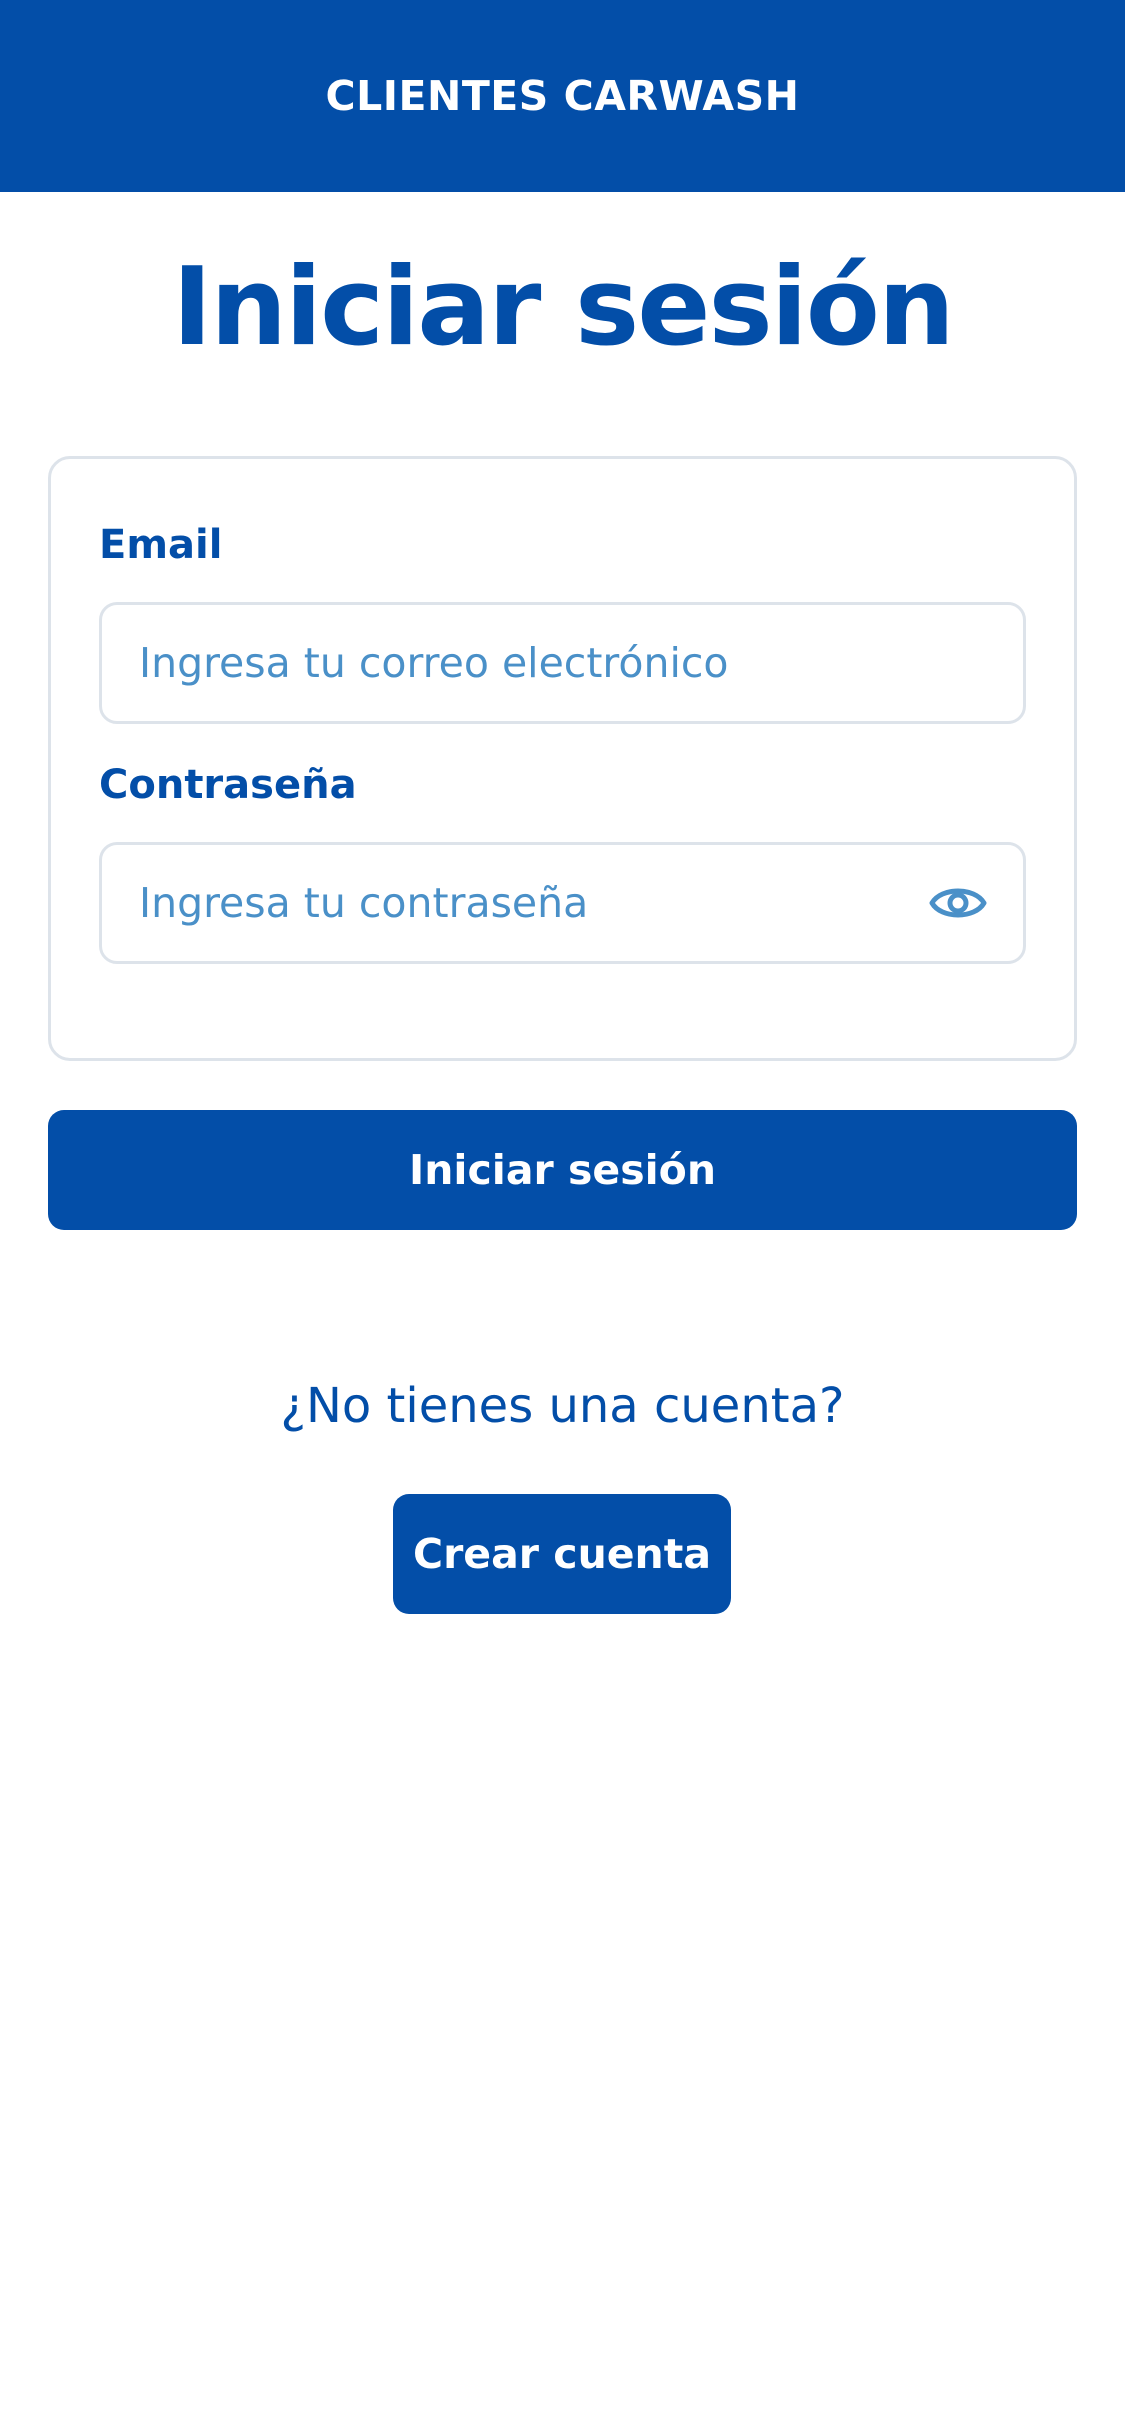 This screenshot has width=1125, height=2436. What do you see at coordinates (364, 903) in the screenshot?
I see `password-placeholder: Ingresa tu contraseña` at bounding box center [364, 903].